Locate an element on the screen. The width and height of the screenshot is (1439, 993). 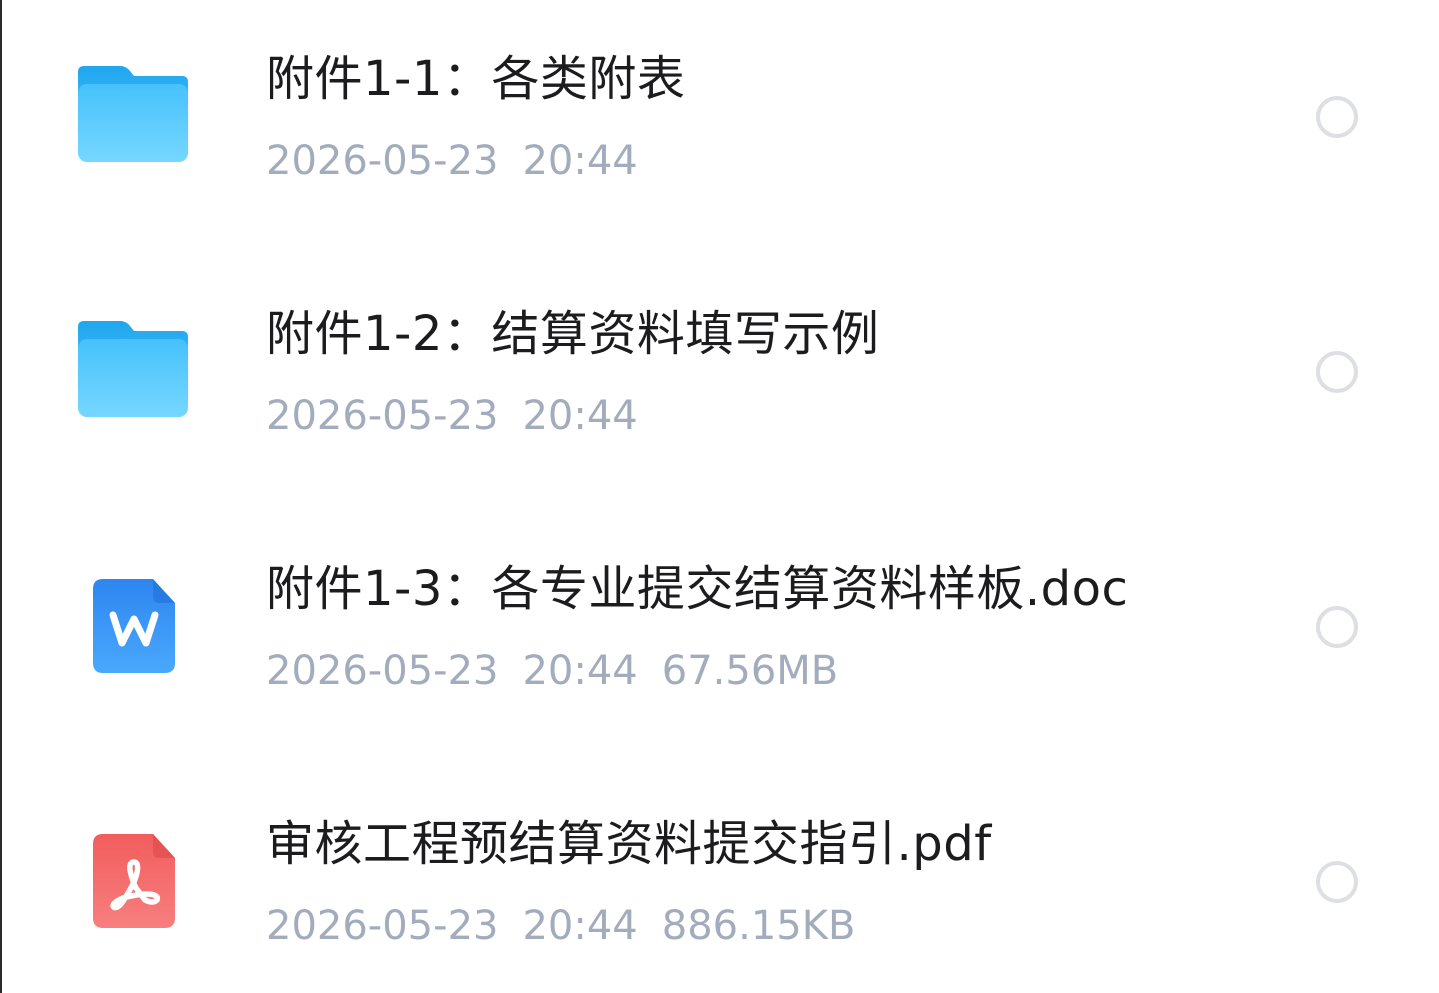
file-meta: 2026-05-23 20:44 67.56MB is located at coordinates (552, 671).